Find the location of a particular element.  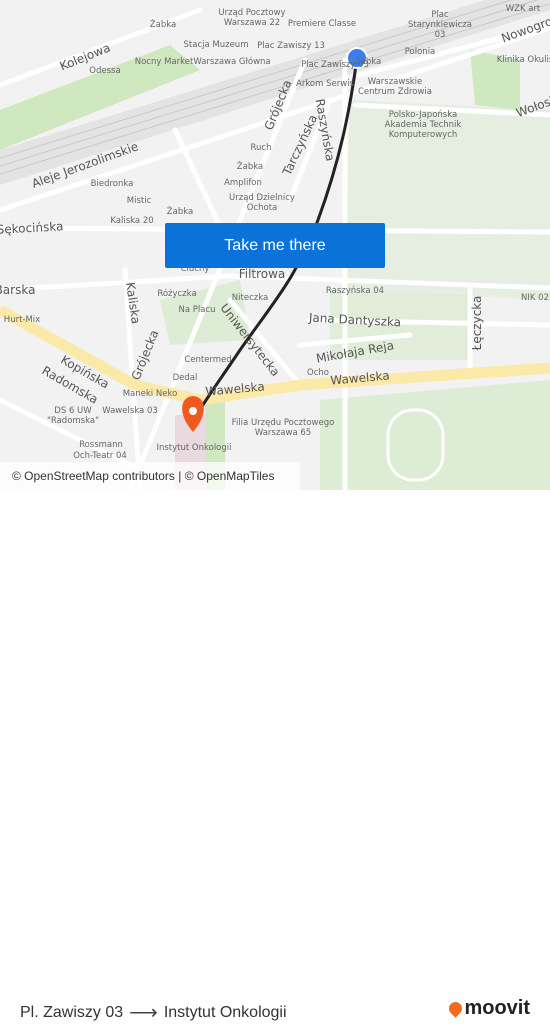

poi-label: Niteczka is located at coordinates (250, 298).